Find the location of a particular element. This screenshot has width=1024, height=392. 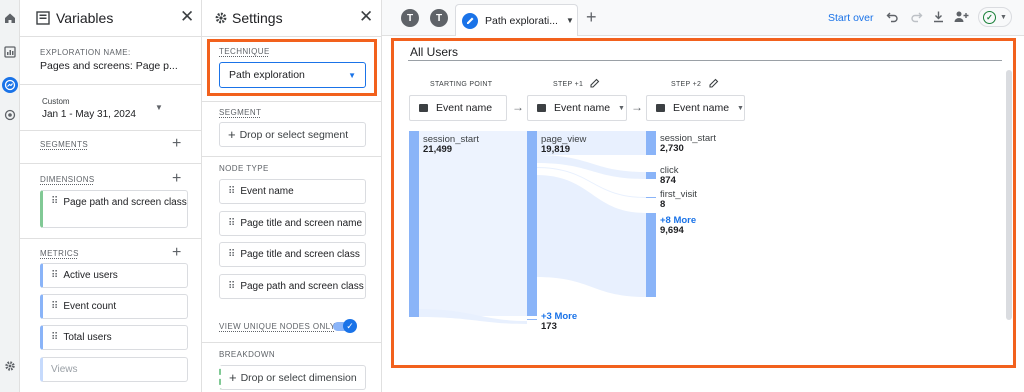

tab-path-exploration: Path explorati... ▼ is located at coordinates (516, 20).